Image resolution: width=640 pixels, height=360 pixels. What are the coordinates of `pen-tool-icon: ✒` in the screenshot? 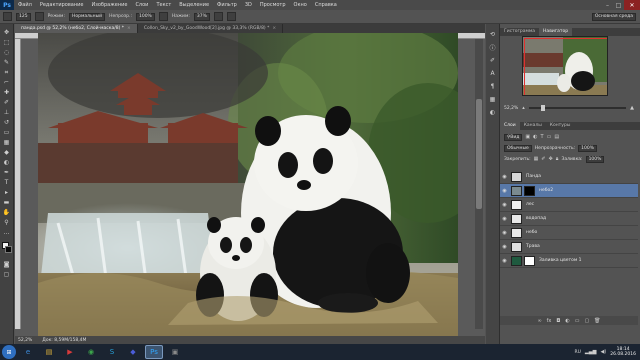 It's located at (7, 172).